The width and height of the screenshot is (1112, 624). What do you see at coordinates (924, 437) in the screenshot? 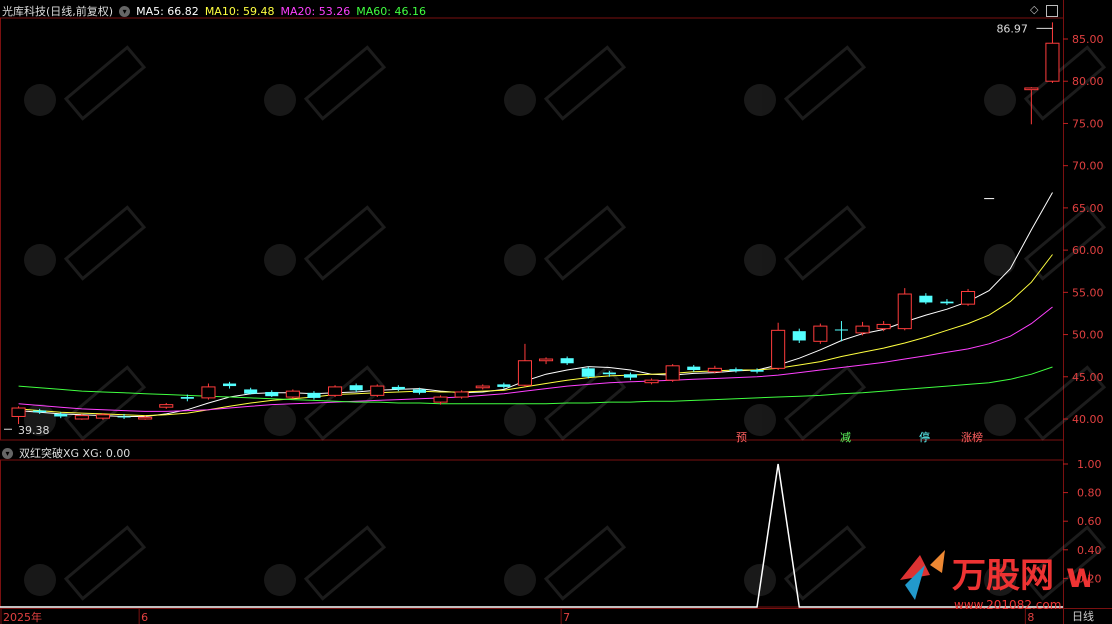
I see `signal-badge-ting: 停` at bounding box center [924, 437].